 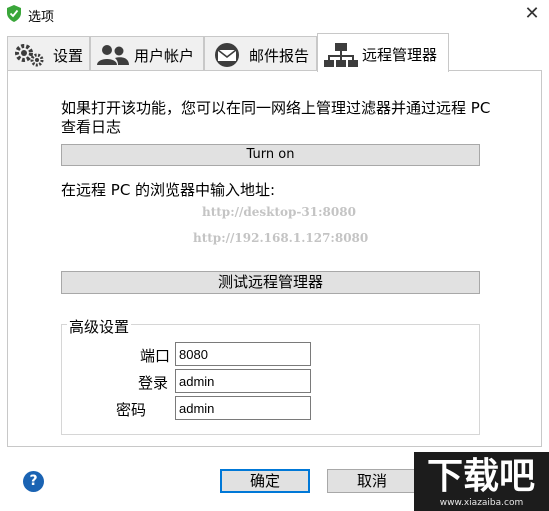 I want to click on hostname-url-link: http://desktop-31:8080, so click(x=279, y=212).